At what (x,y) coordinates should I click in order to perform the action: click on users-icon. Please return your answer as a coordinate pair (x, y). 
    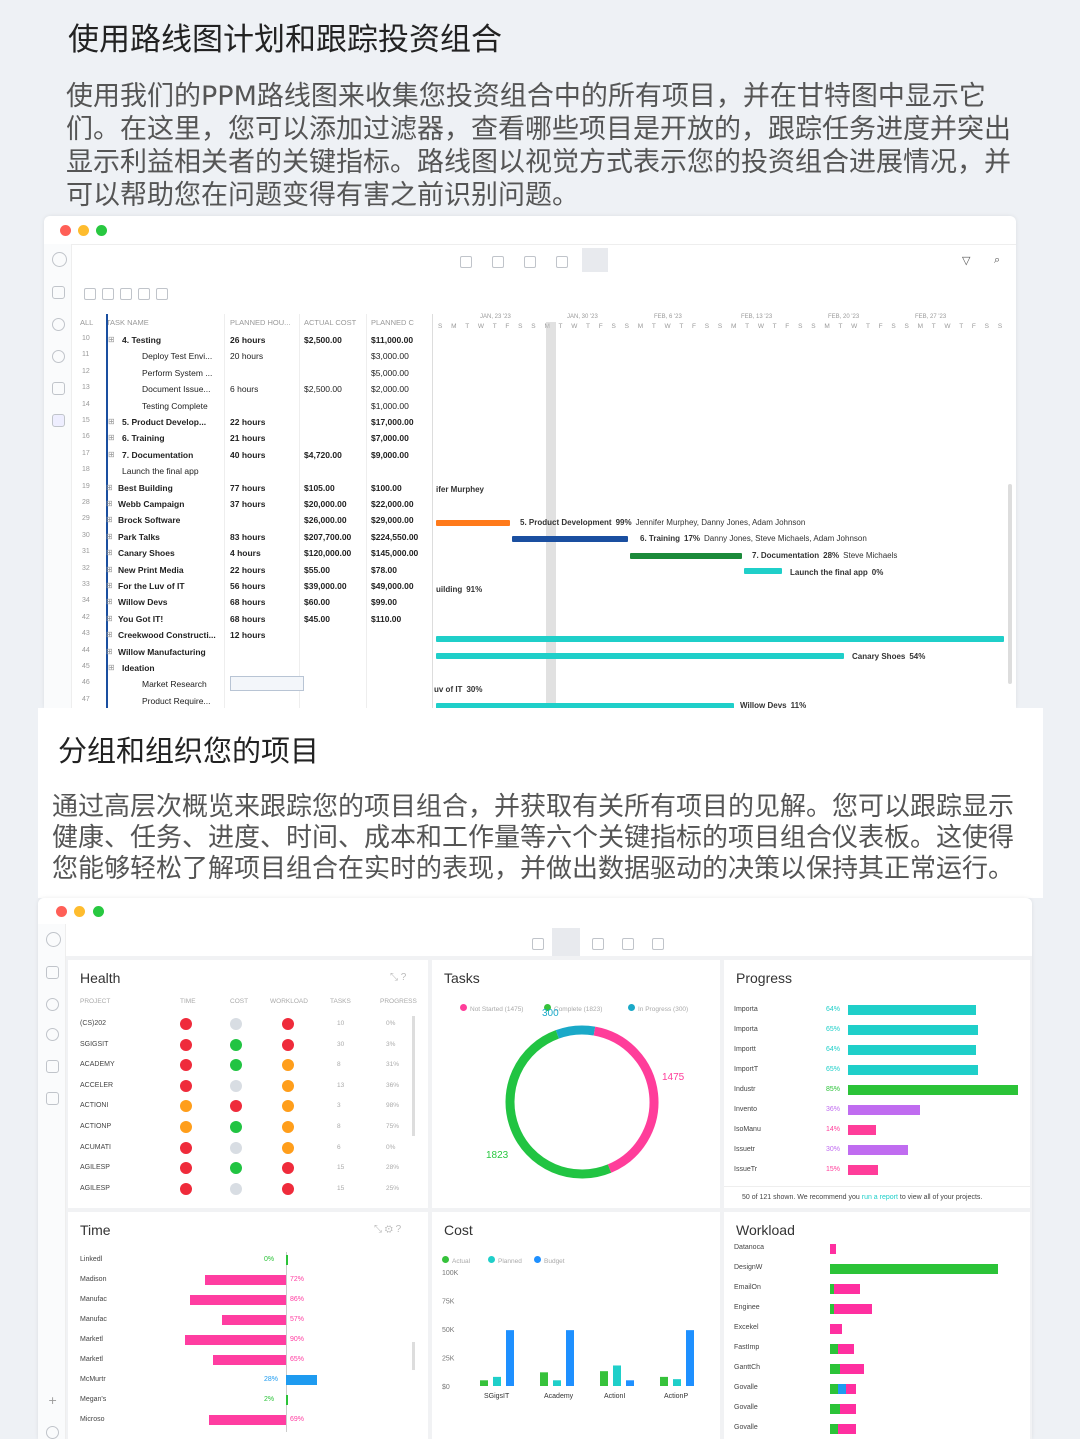
    Looking at the image, I should click on (52, 1066).